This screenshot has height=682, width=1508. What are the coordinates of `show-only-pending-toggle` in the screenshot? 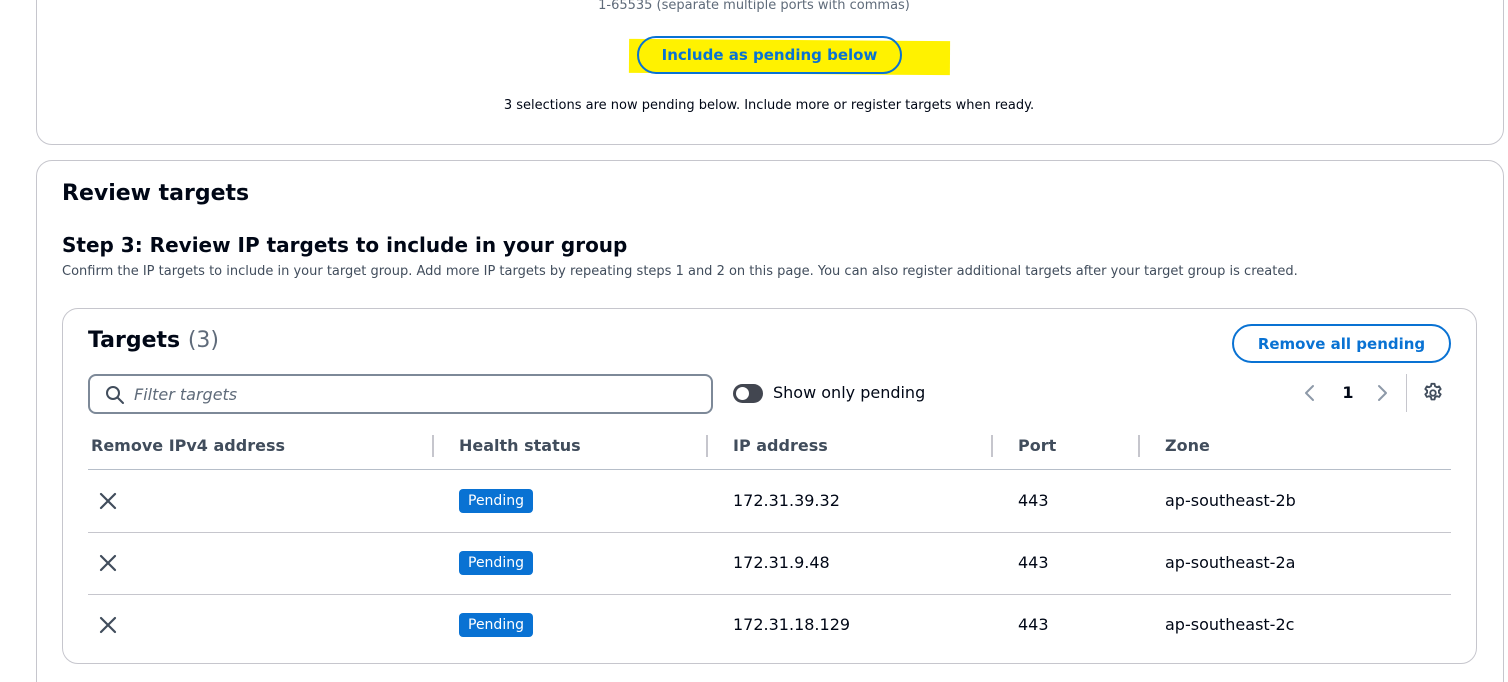 It's located at (748, 393).